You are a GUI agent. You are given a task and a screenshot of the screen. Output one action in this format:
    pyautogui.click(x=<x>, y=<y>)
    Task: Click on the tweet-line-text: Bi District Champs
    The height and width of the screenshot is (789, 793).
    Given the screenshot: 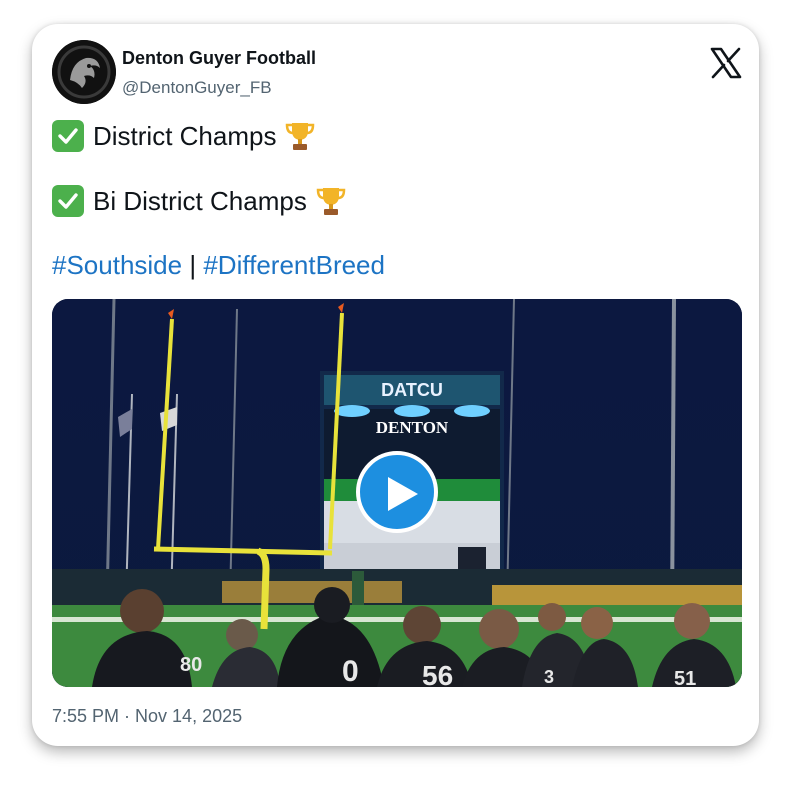 What is the action you would take?
    pyautogui.click(x=200, y=200)
    